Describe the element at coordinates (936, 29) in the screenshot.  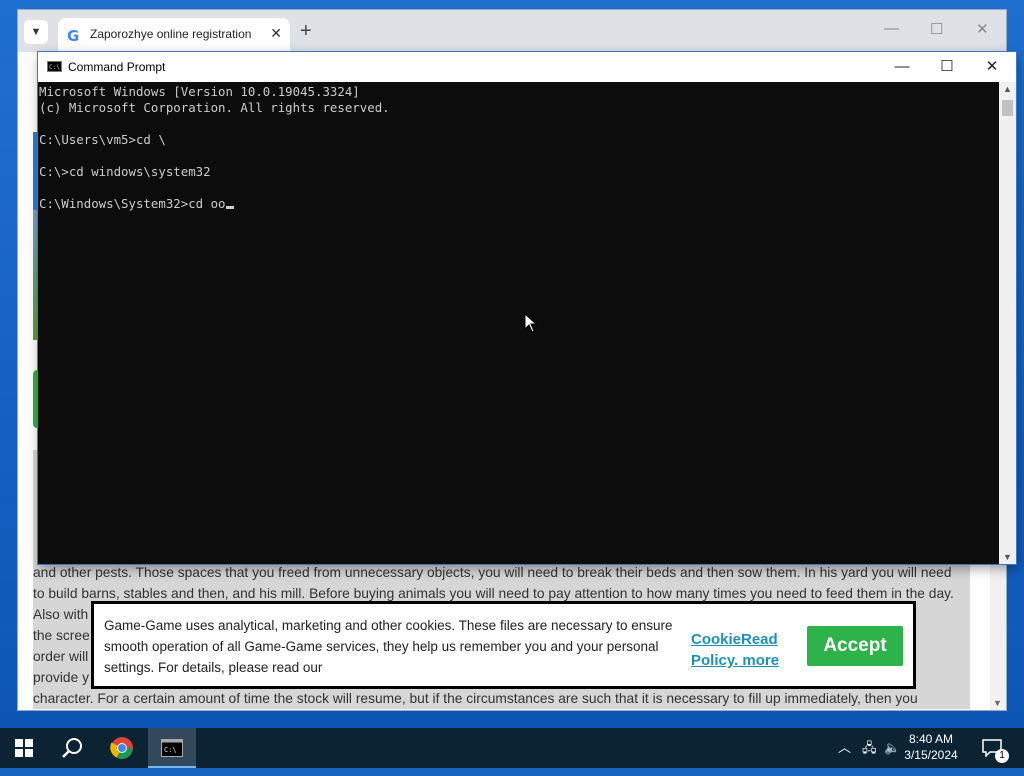
I see `browser-maximize-button: ☐` at that location.